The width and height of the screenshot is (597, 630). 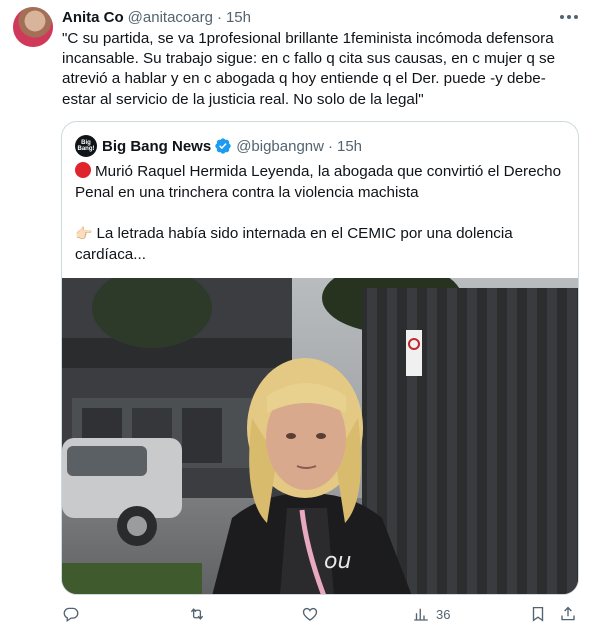 I want to click on views-button: 36, so click(x=431, y=614).